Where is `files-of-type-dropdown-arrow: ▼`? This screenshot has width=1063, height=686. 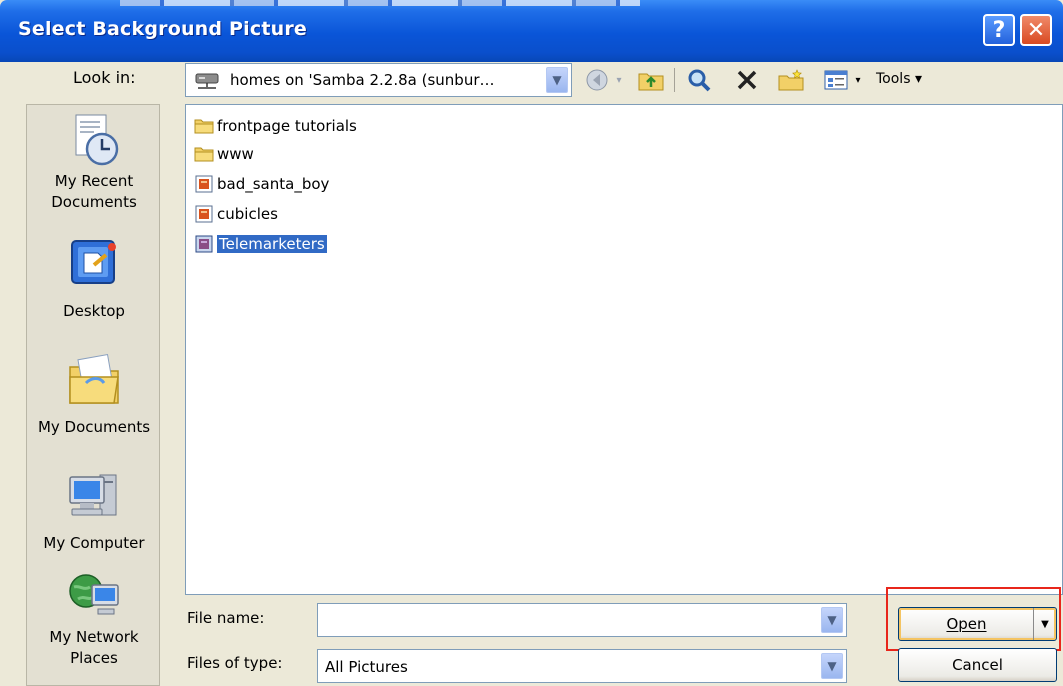
files-of-type-dropdown-arrow: ▼ is located at coordinates (832, 666).